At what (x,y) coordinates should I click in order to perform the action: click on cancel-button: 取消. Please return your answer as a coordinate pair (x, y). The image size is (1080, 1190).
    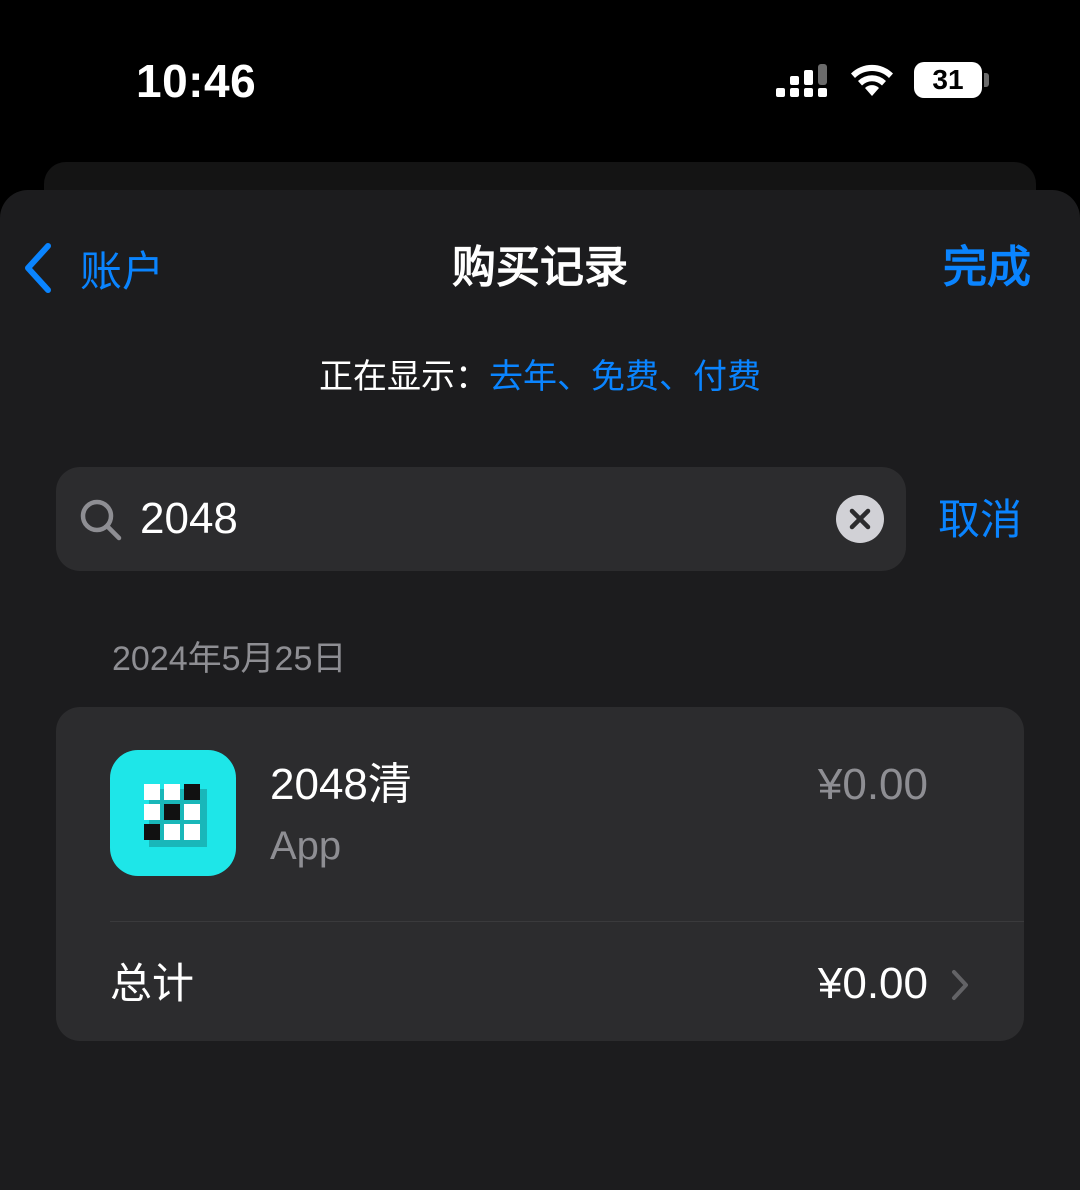
    Looking at the image, I should click on (980, 520).